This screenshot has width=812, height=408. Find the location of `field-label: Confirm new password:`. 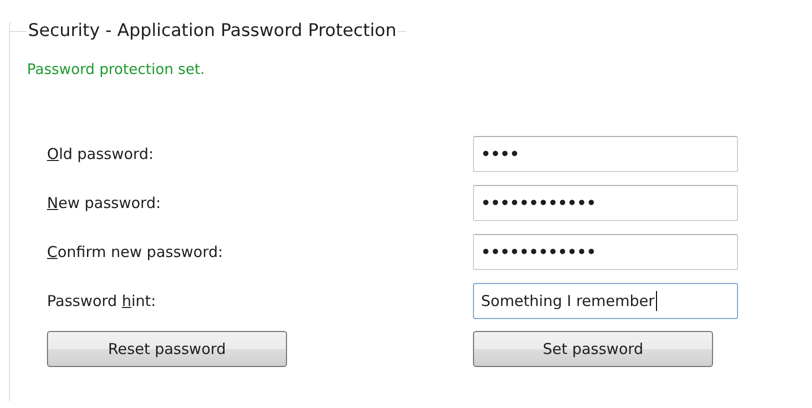

field-label: Confirm new password: is located at coordinates (135, 252).